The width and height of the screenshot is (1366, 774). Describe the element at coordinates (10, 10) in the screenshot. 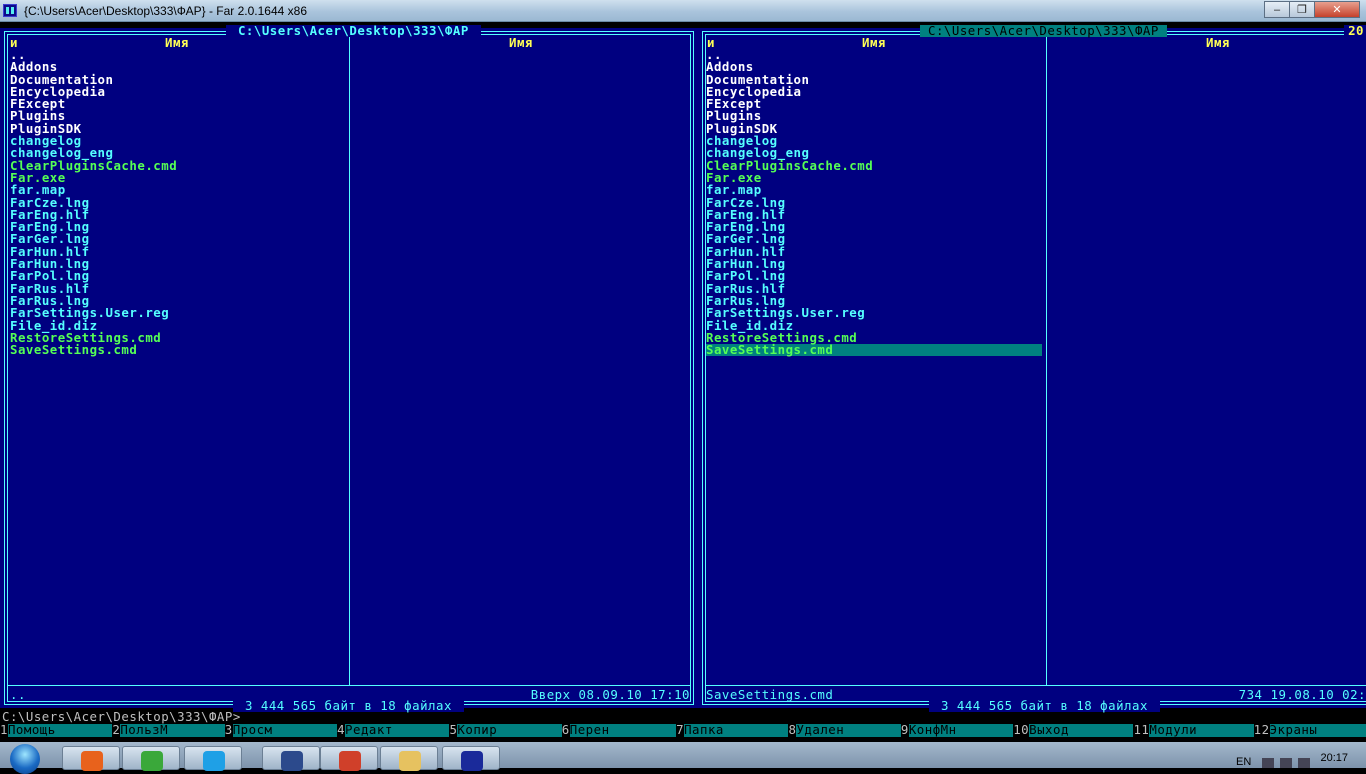

I see `far-app-icon` at that location.